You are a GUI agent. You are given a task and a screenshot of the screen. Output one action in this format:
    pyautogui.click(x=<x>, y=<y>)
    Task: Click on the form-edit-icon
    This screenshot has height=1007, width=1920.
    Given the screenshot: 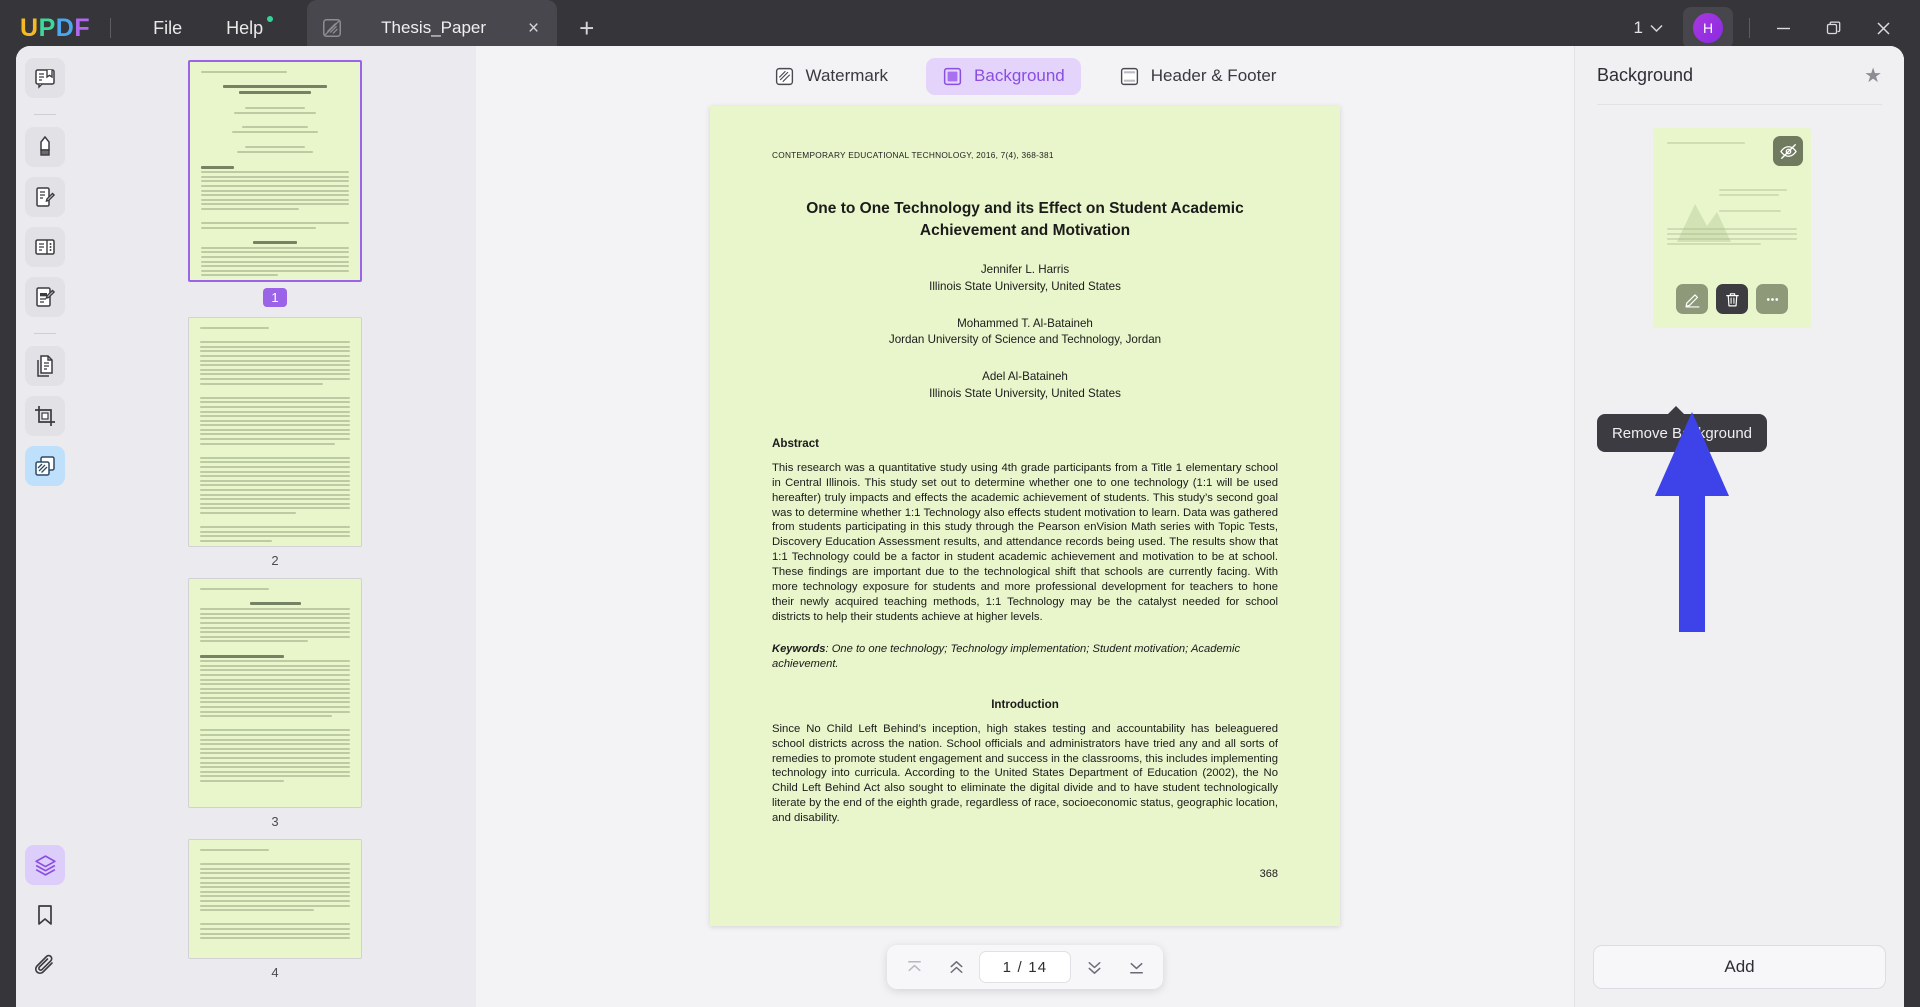 What is the action you would take?
    pyautogui.click(x=46, y=297)
    